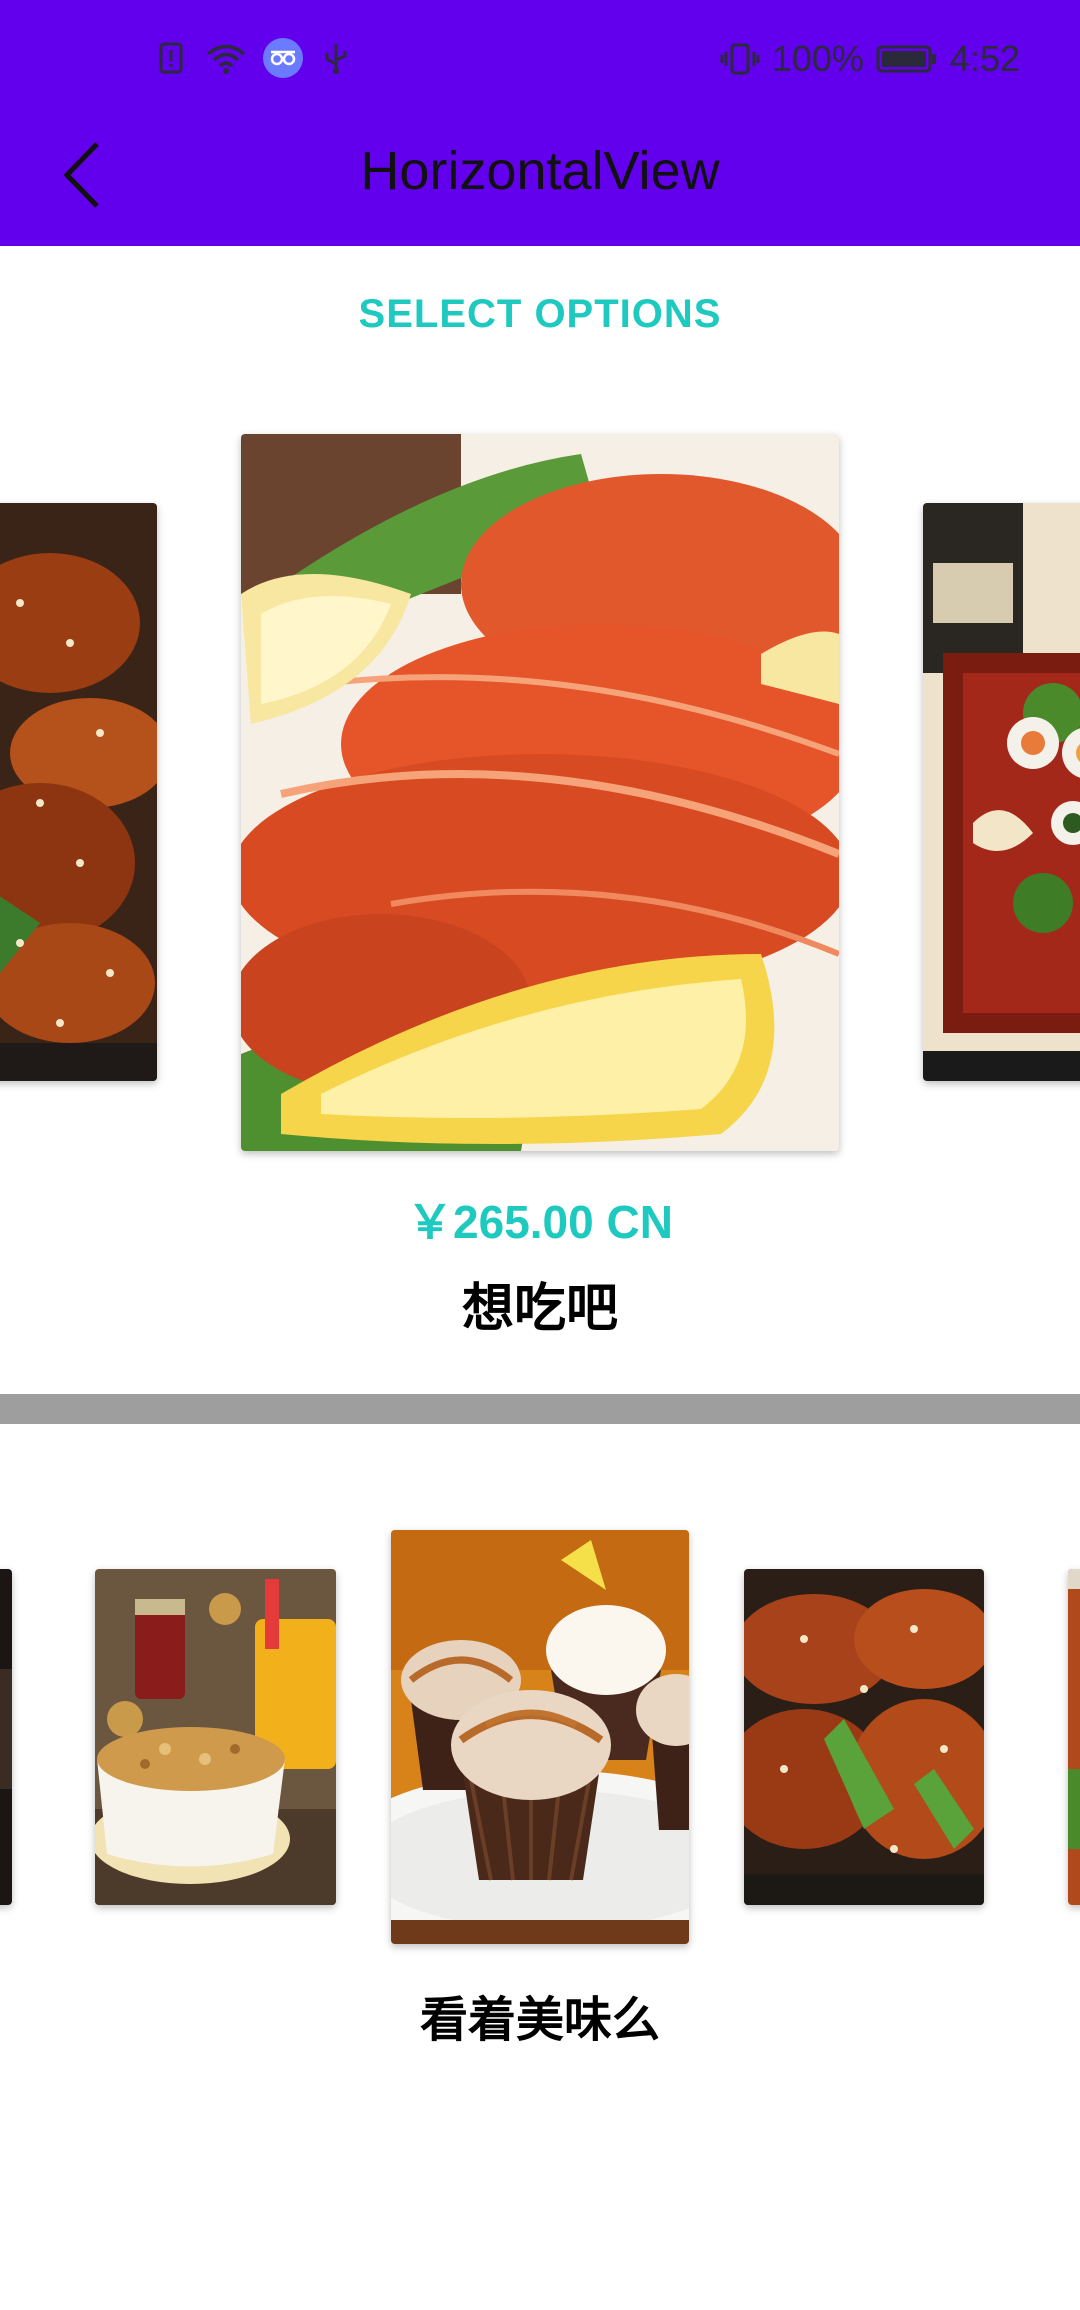 This screenshot has height=2310, width=1080. I want to click on dark-food-image, so click(6, 1737).